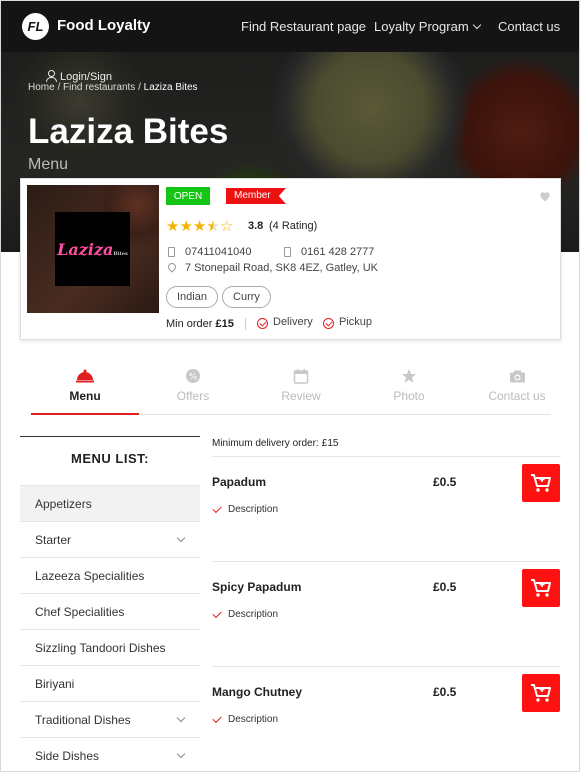 Image resolution: width=580 pixels, height=772 pixels. I want to click on open-status-badge: OPEN, so click(188, 196).